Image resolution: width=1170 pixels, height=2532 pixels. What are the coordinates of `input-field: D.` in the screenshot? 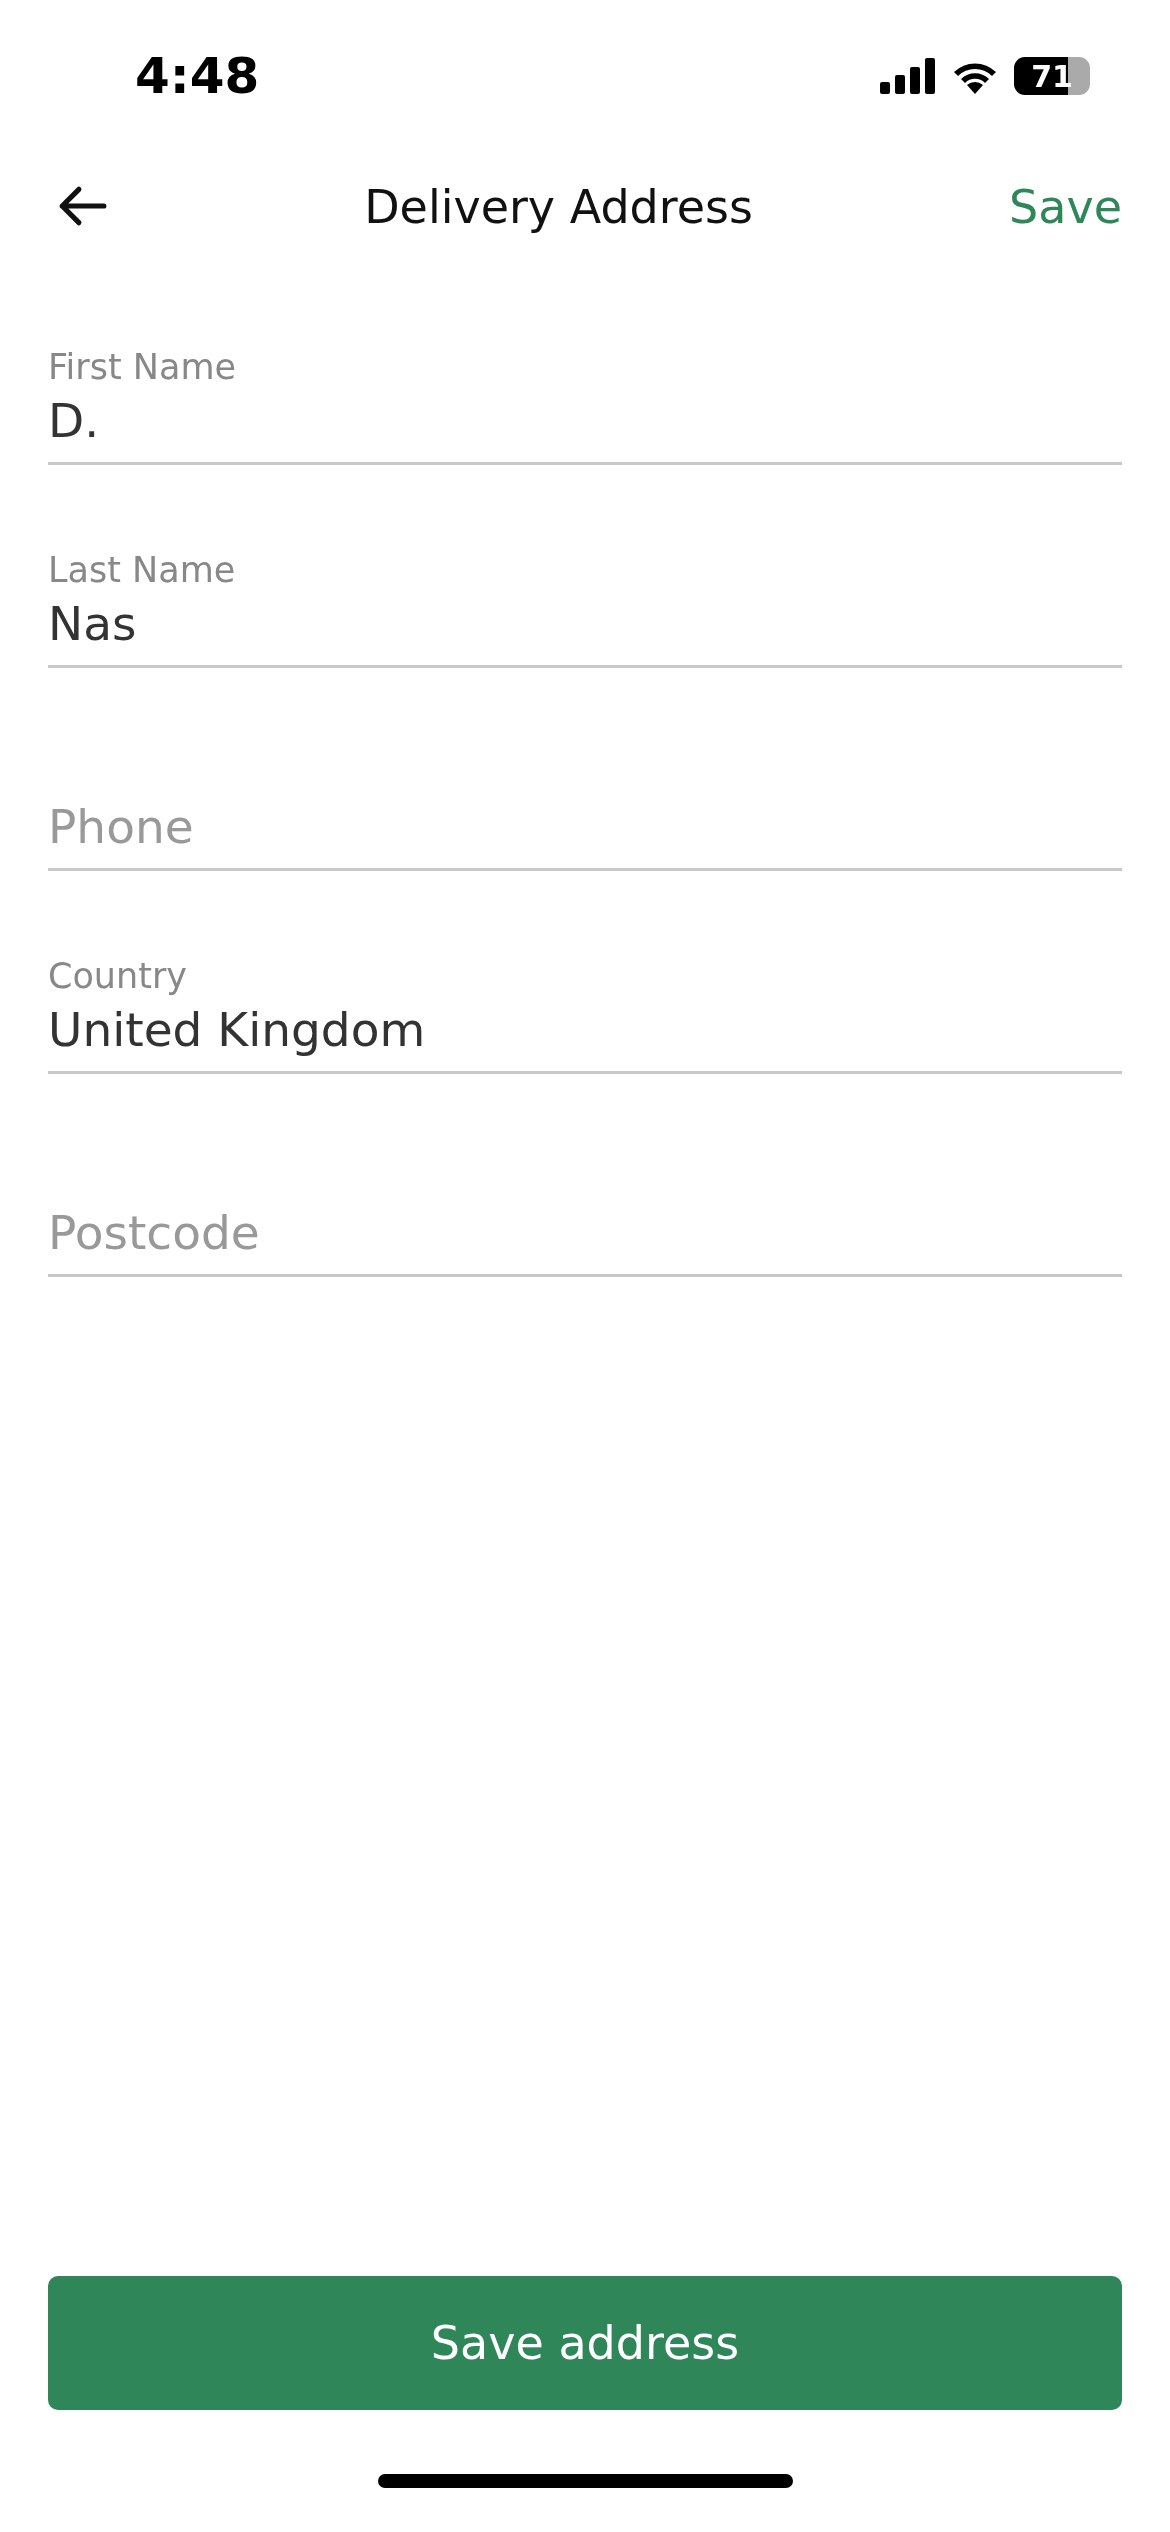 It's located at (585, 427).